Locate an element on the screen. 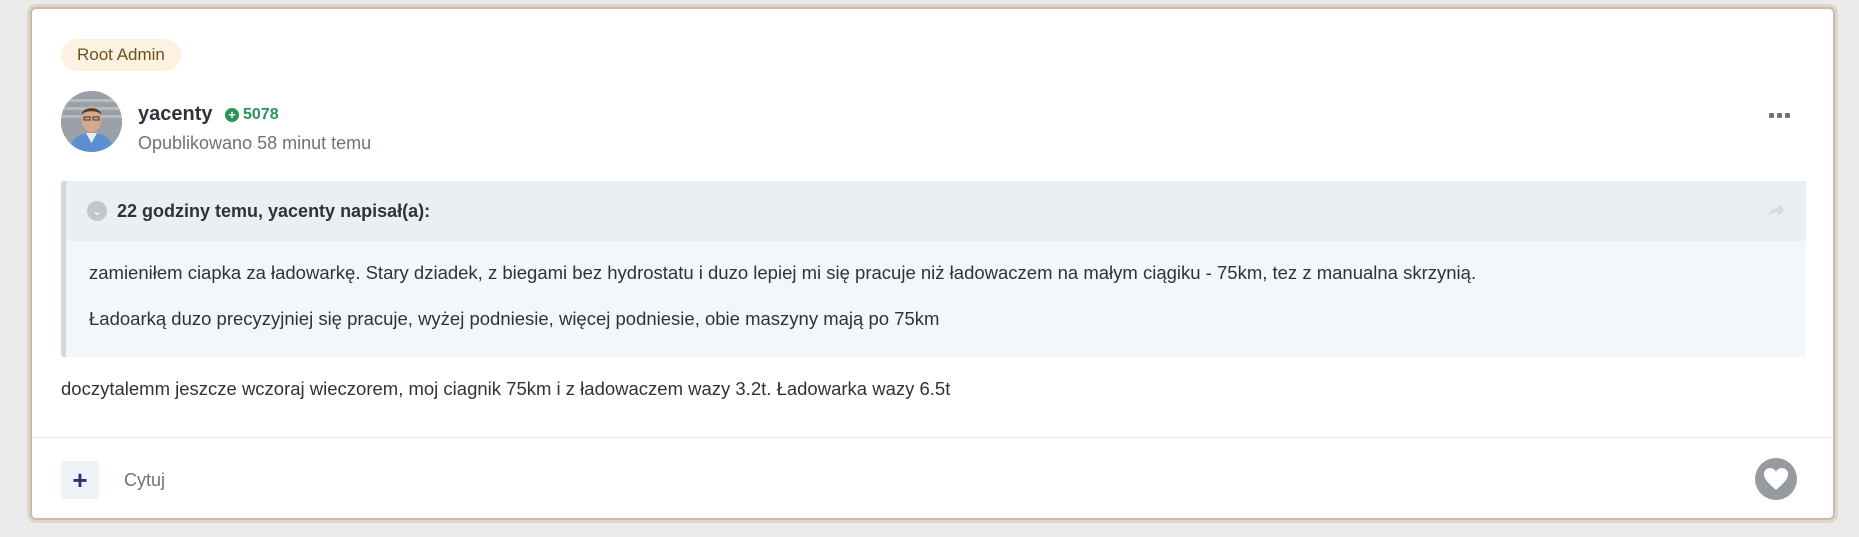 This screenshot has width=1859, height=537. multiquote-button: + is located at coordinates (80, 480).